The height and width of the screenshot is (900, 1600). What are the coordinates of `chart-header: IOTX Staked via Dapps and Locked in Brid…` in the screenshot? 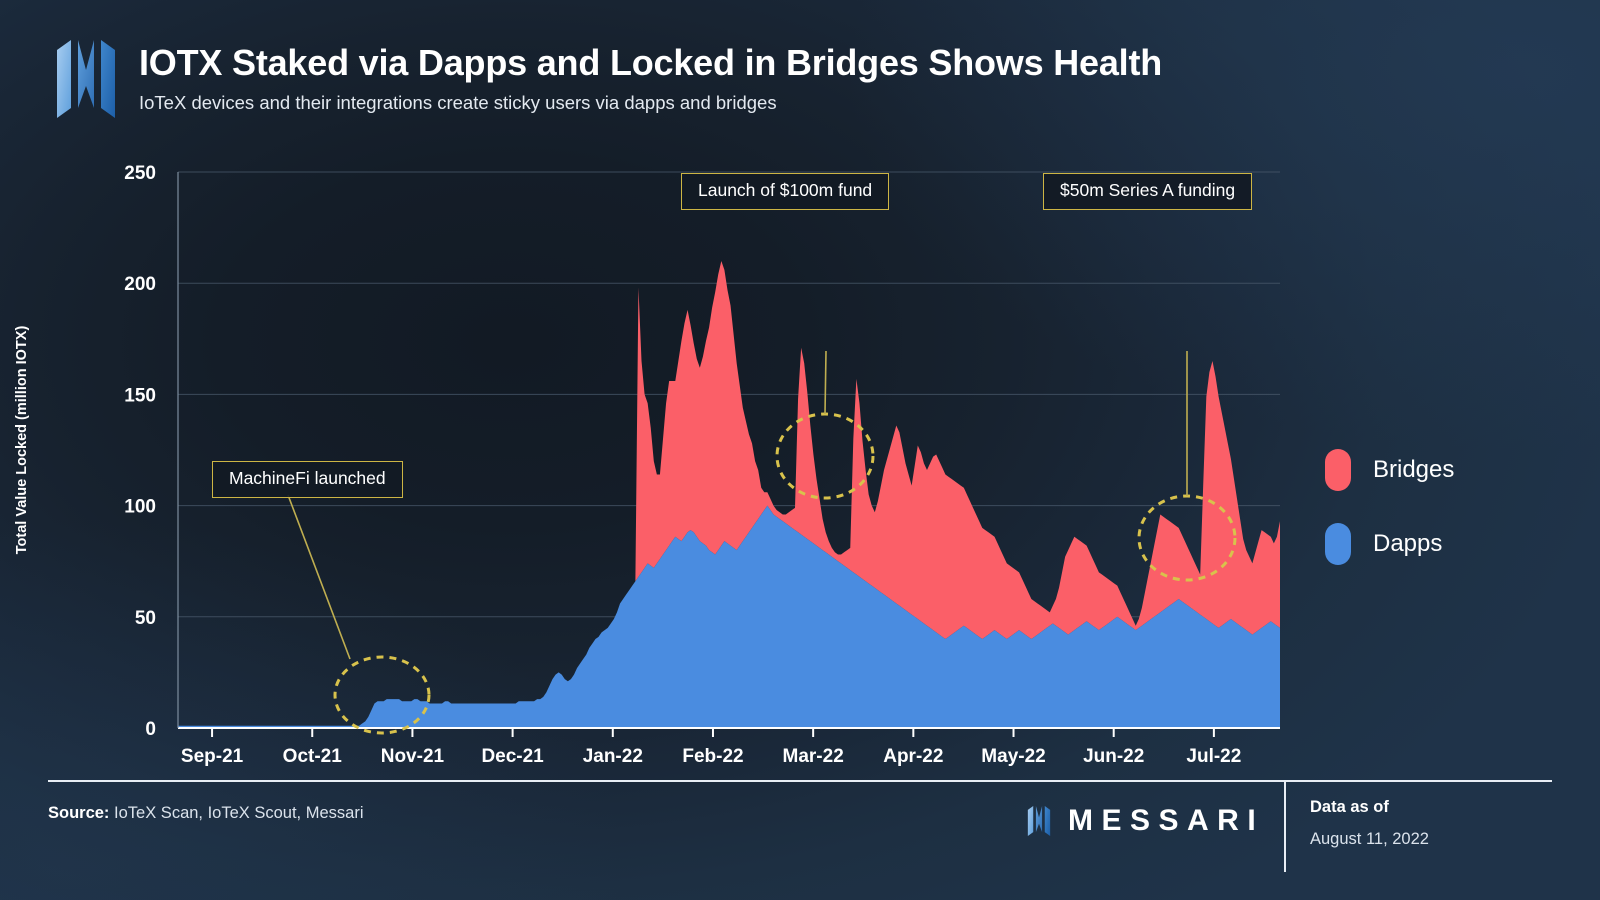 It's located at (608, 79).